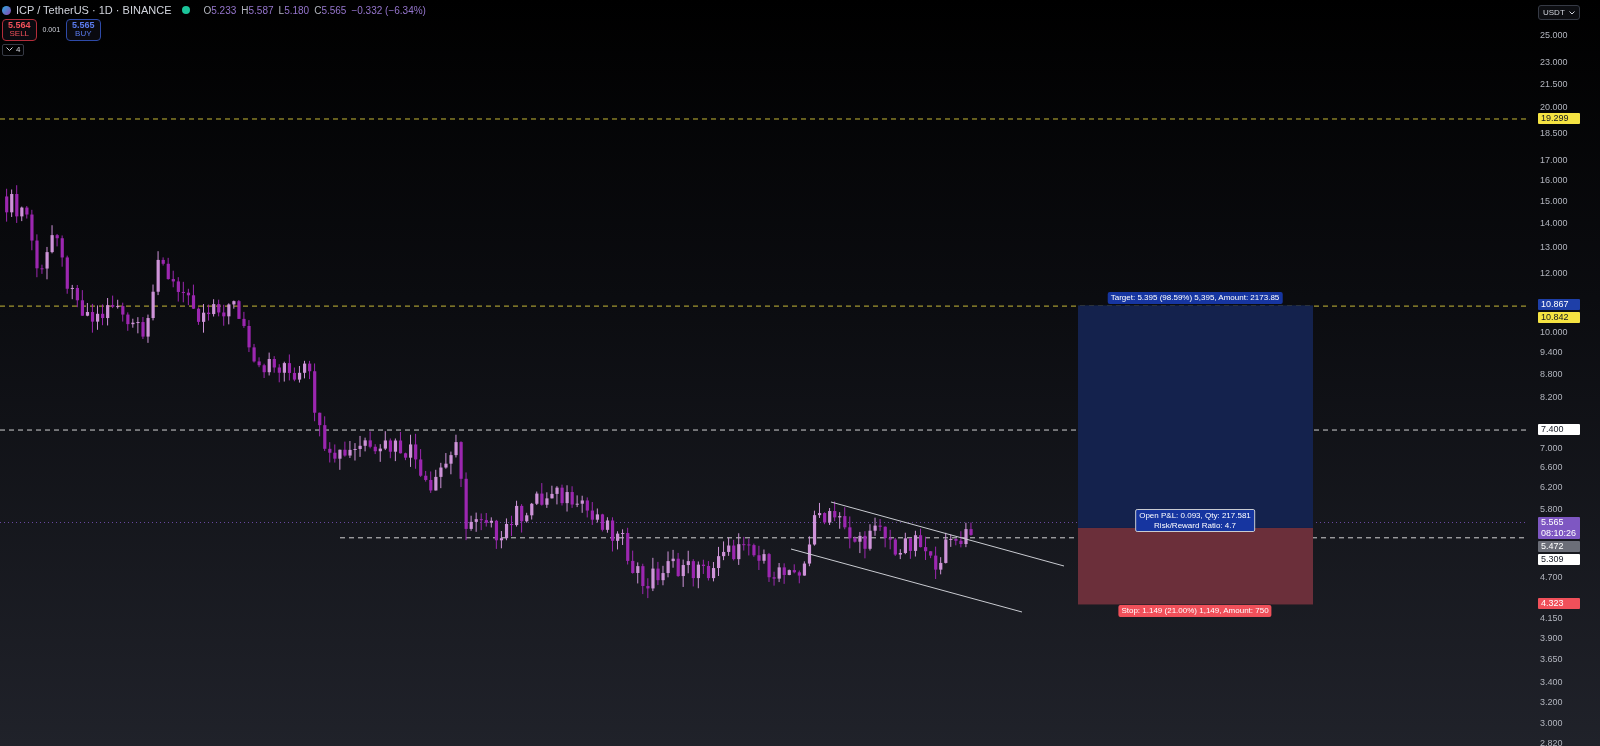  What do you see at coordinates (1554, 132) in the screenshot?
I see `axis-label: 18.500` at bounding box center [1554, 132].